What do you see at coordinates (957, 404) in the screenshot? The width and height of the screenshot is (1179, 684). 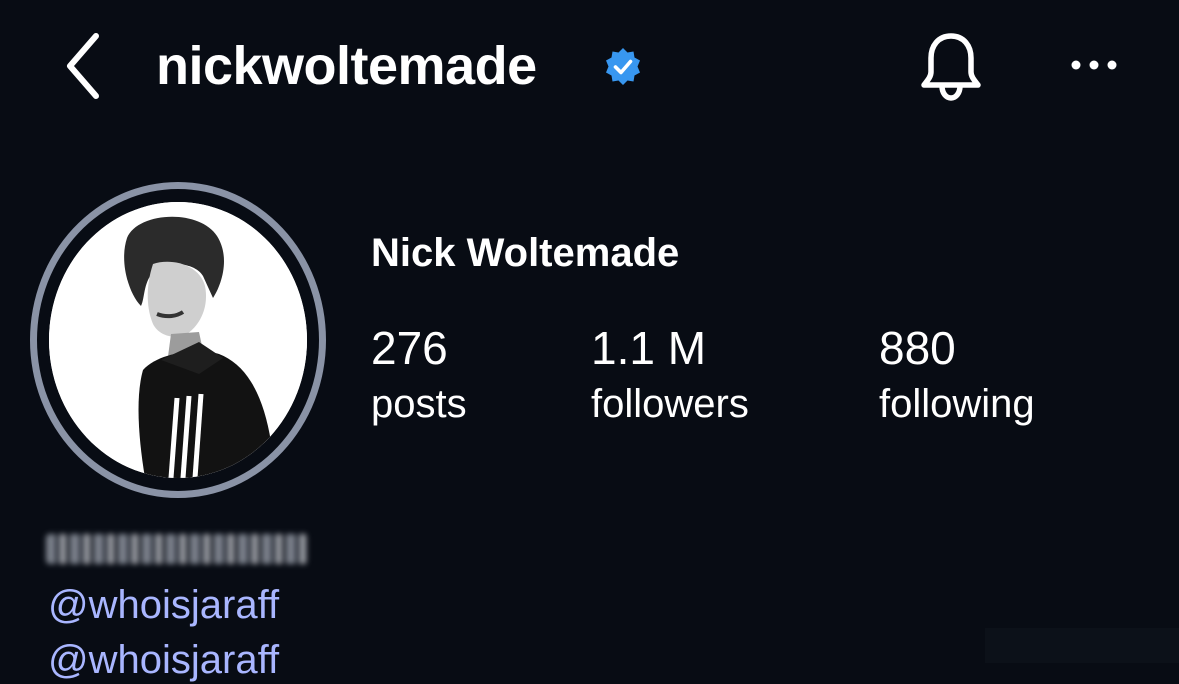 I see `stat-following-label: following` at bounding box center [957, 404].